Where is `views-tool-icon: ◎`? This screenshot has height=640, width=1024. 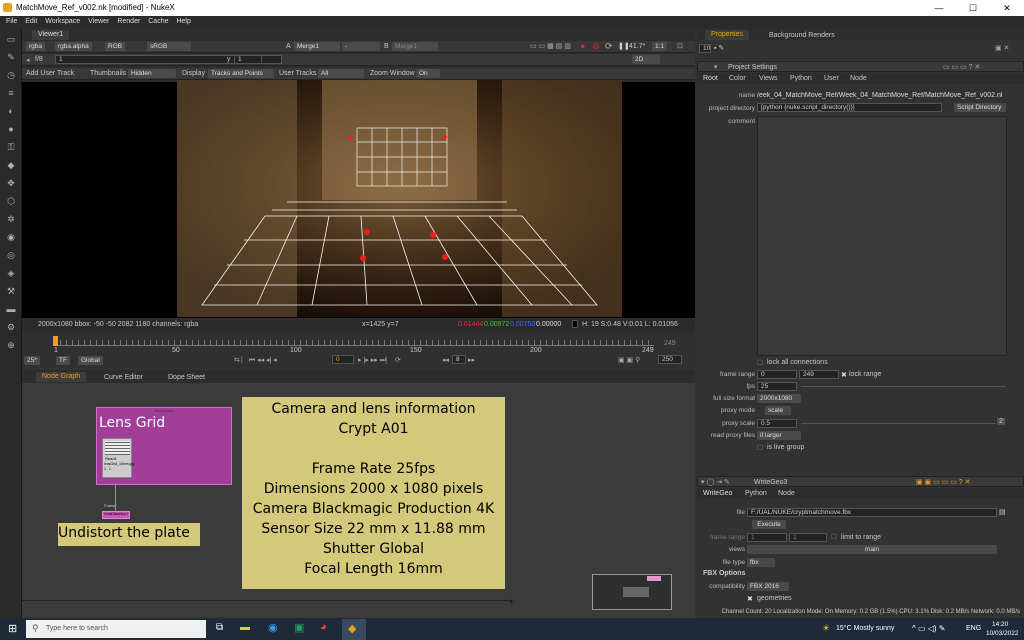 views-tool-icon: ◎ is located at coordinates (11, 255).